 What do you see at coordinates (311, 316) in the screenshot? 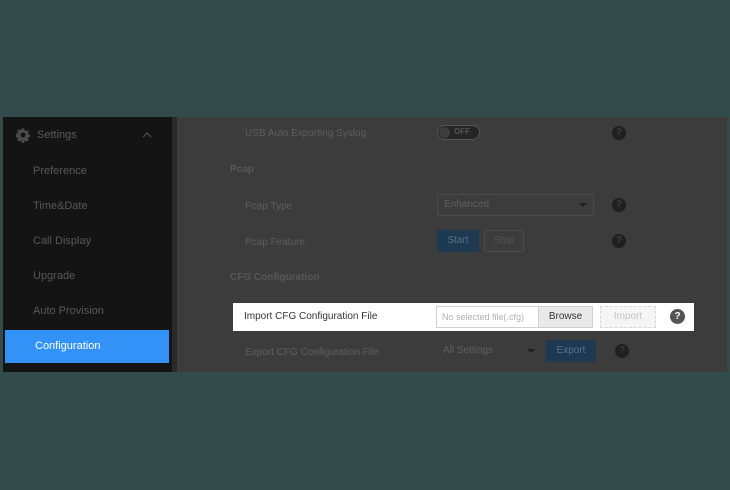
I see `import-cfg-label: Import CFG Configuration File` at bounding box center [311, 316].